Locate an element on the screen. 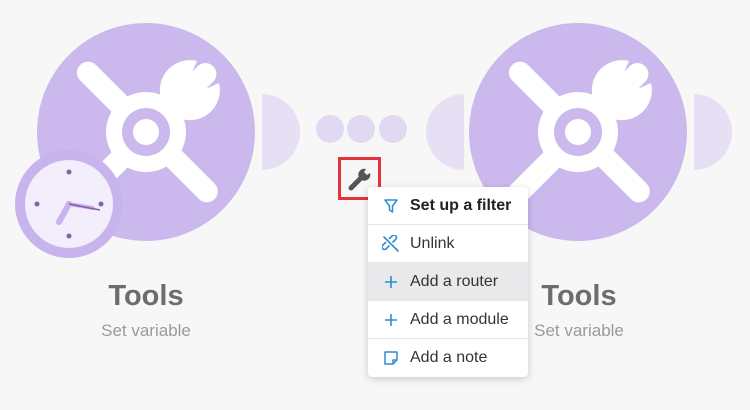 The image size is (750, 410). menu-item-label: Add a router is located at coordinates (454, 281).